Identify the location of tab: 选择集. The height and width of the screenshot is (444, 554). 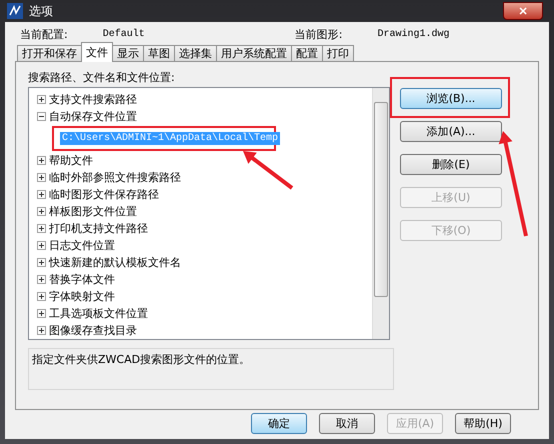
(195, 53).